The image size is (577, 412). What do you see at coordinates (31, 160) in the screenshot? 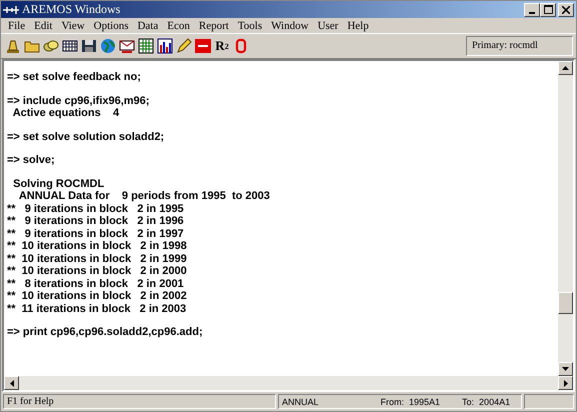
I see `console-line: => solve;` at bounding box center [31, 160].